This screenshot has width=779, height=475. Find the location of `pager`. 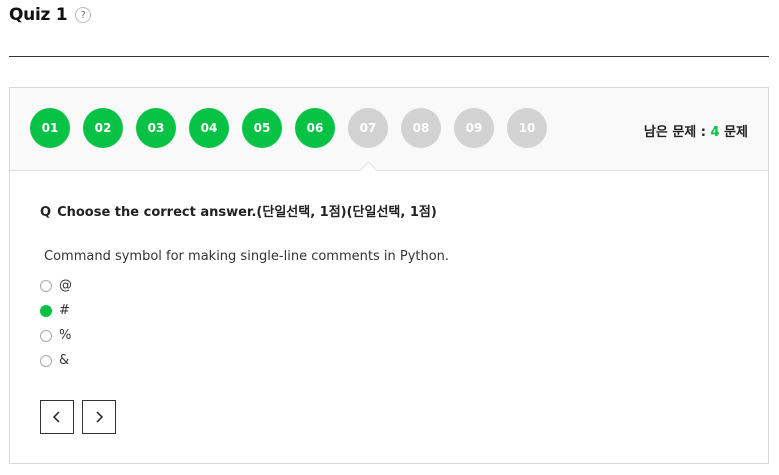

pager is located at coordinates (82, 417).